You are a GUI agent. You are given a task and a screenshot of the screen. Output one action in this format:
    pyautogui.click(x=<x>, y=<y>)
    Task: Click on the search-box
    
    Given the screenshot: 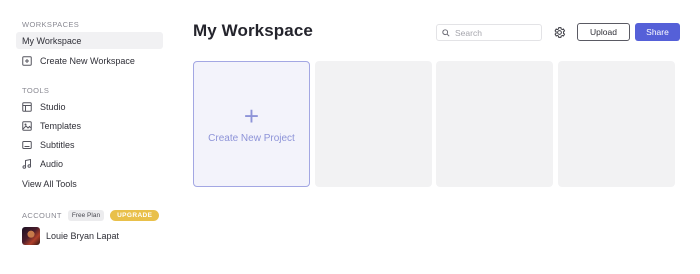 What is the action you would take?
    pyautogui.click(x=489, y=32)
    